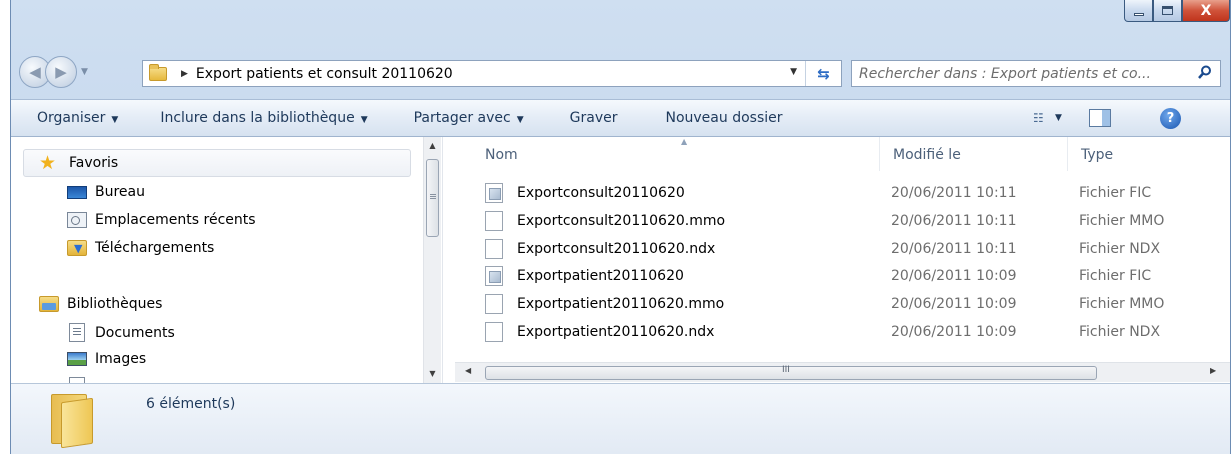  I want to click on maximize-icon, so click(1167, 10).